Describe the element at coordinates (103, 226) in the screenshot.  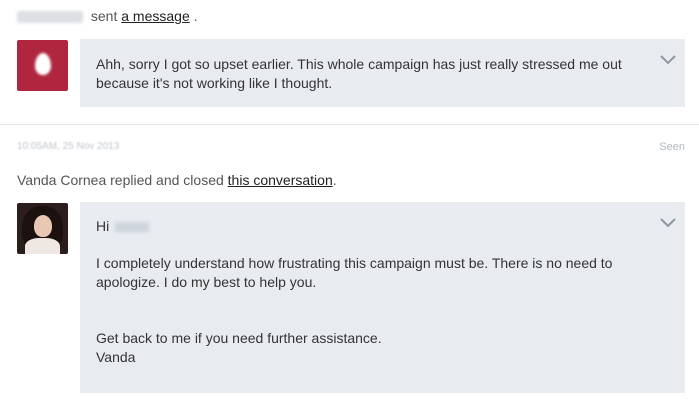
I see `greeting: Hi` at that location.